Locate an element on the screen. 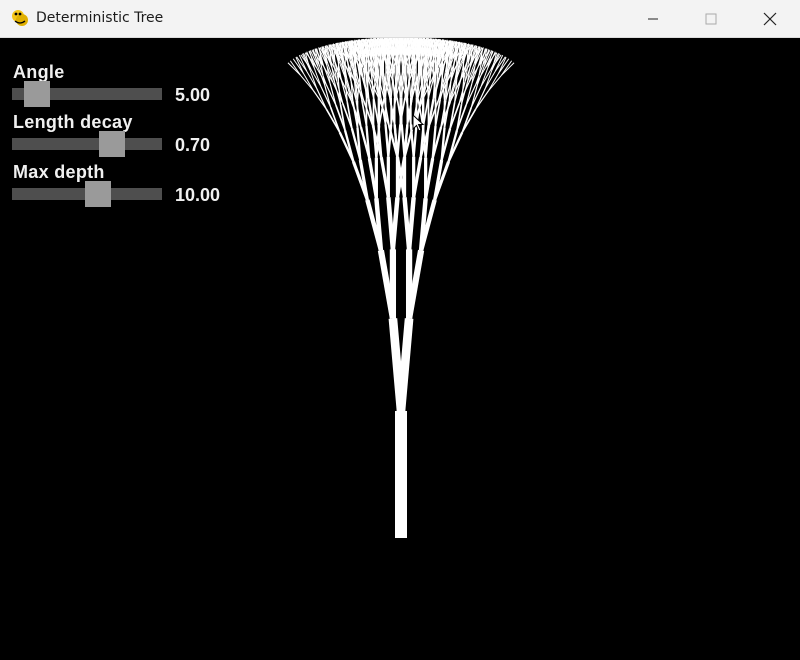  close-icon is located at coordinates (770, 18).